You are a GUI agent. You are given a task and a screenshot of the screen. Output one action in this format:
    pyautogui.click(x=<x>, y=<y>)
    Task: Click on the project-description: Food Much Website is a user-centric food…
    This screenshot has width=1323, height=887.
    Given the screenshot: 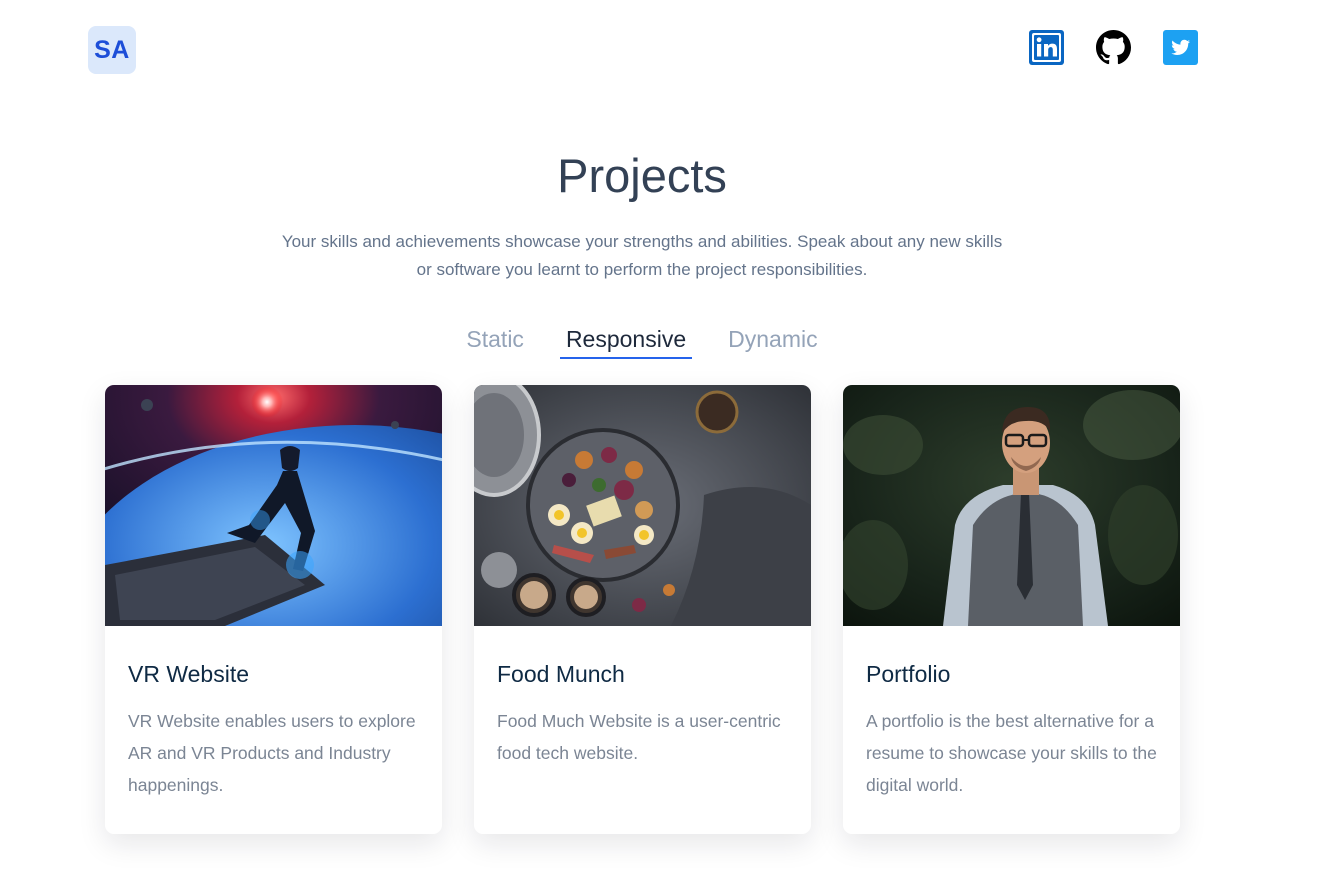 What is the action you would take?
    pyautogui.click(x=639, y=737)
    